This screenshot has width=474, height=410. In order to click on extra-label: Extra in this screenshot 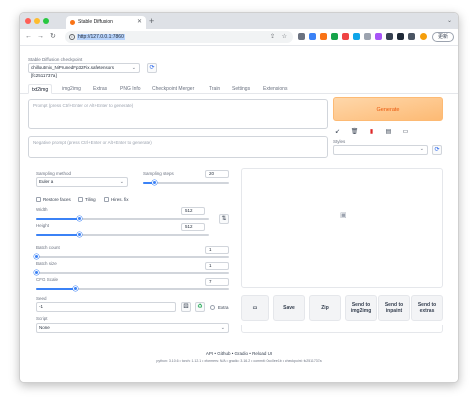, I will do `click(223, 307)`.